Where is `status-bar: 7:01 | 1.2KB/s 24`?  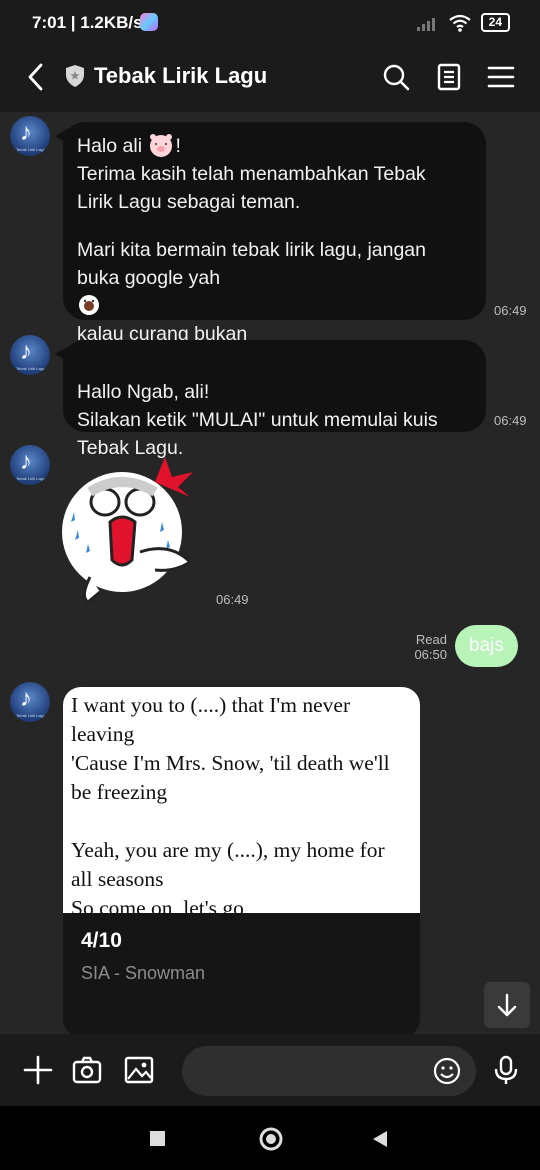
status-bar: 7:01 | 1.2KB/s 24 is located at coordinates (270, 23).